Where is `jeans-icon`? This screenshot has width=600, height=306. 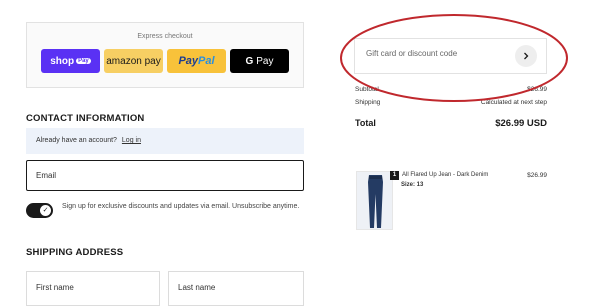
jeans-icon is located at coordinates (375, 201).